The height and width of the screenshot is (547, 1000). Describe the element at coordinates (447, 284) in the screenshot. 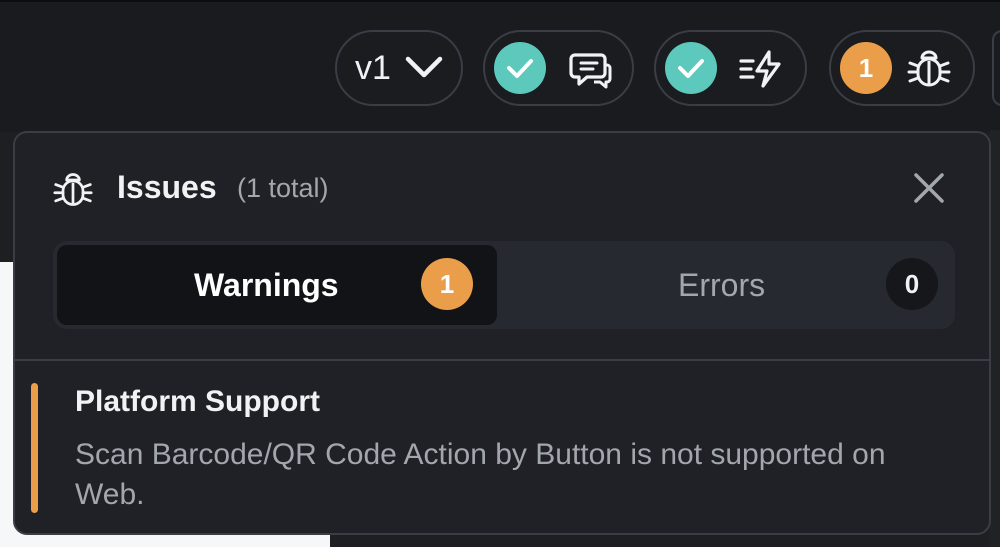

I see `warnings-count-badge: 1` at that location.